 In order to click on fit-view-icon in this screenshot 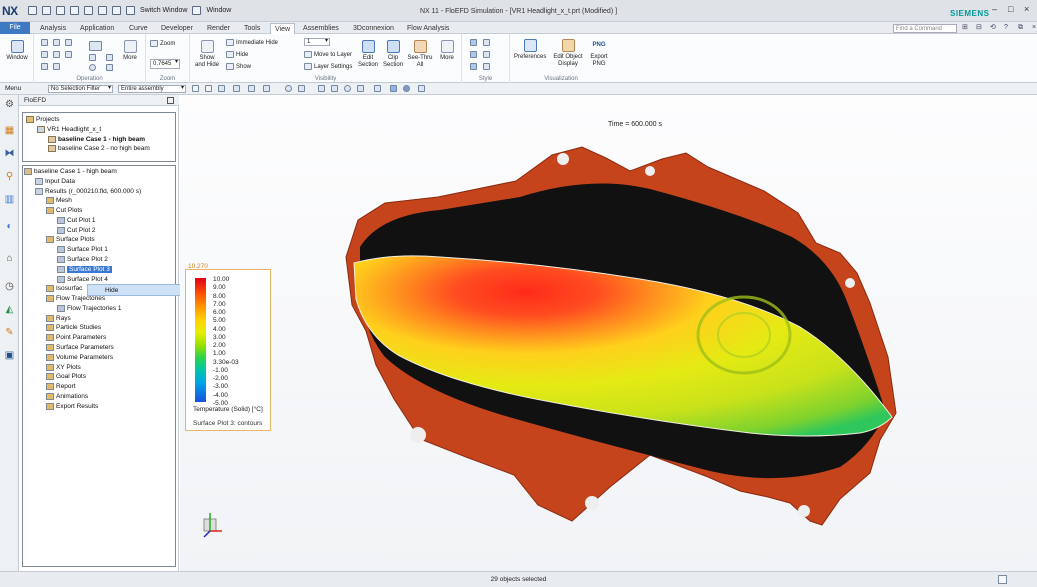, I will do `click(321, 88)`.